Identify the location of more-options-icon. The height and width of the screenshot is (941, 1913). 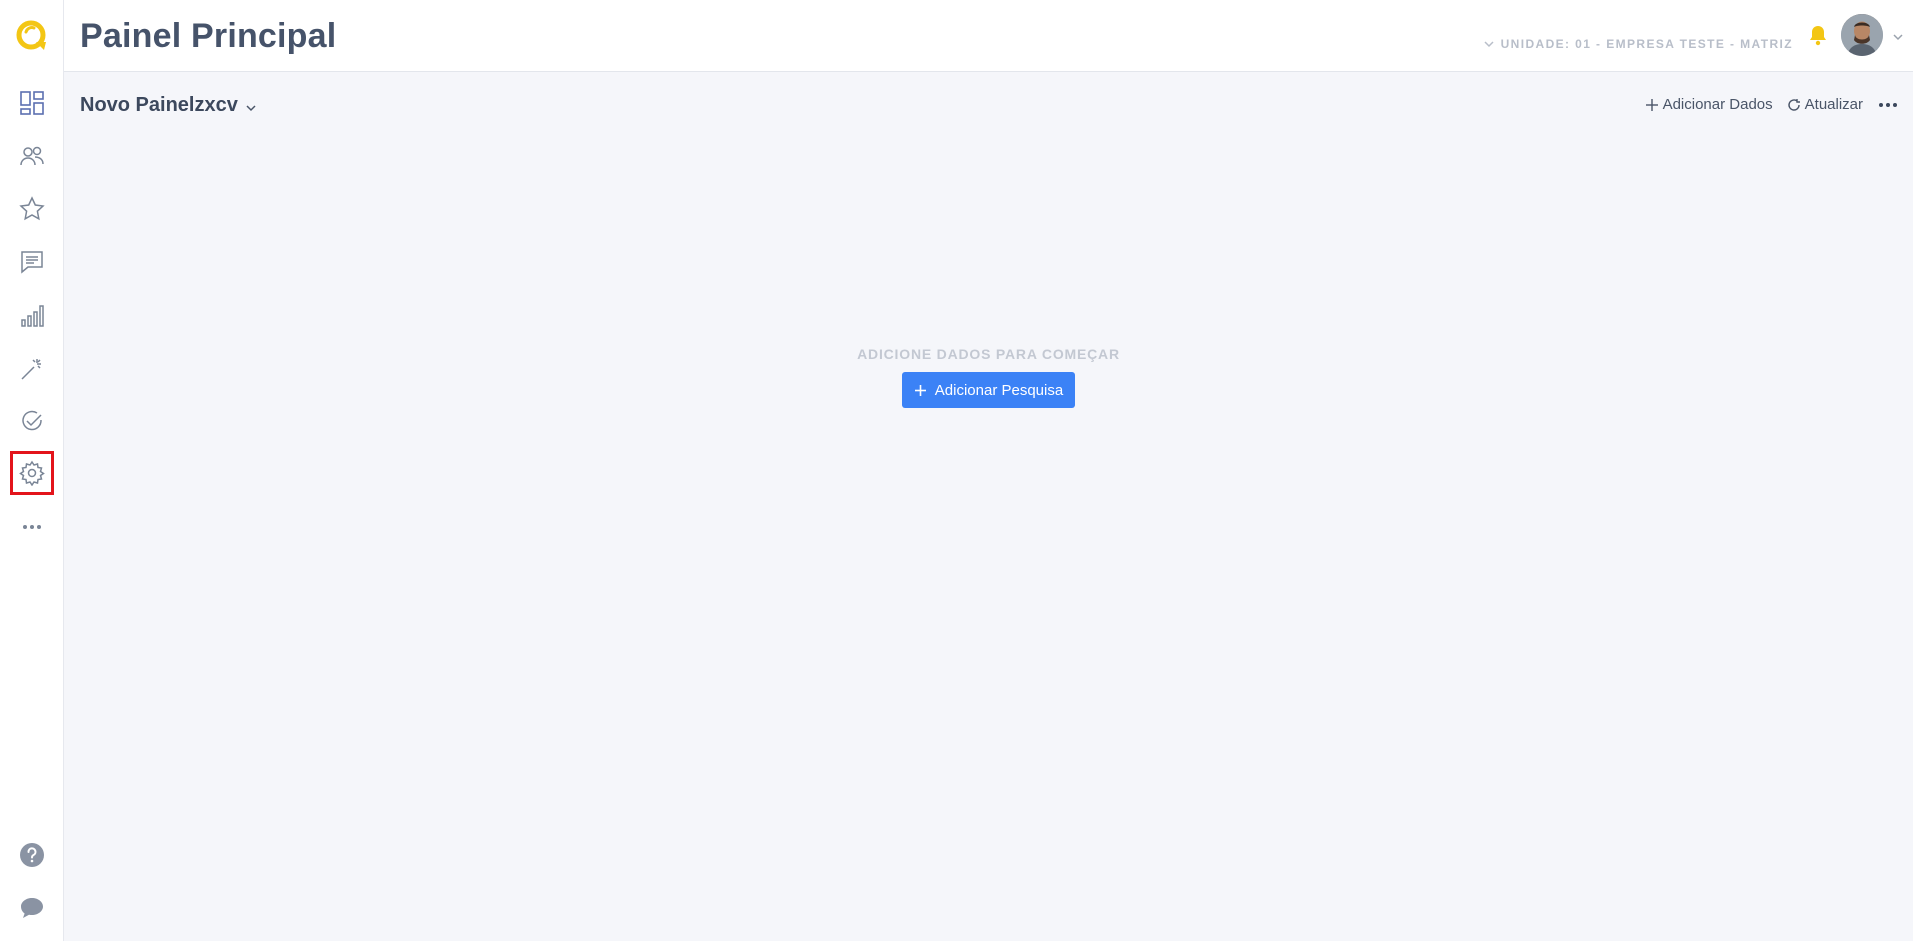
(1888, 105).